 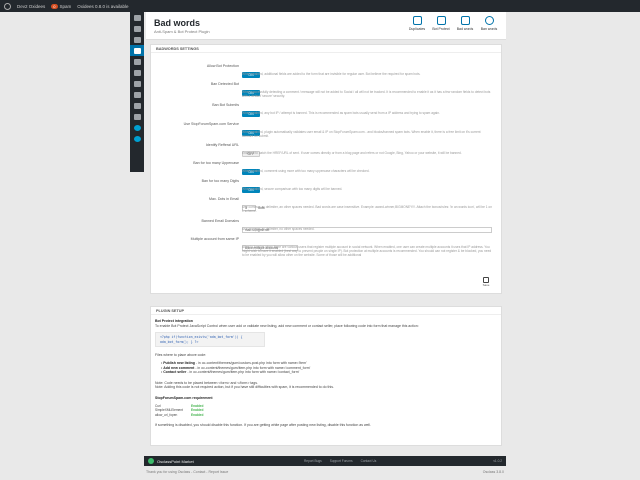 I want to click on sidebar-item-appearance, so click(x=137, y=61).